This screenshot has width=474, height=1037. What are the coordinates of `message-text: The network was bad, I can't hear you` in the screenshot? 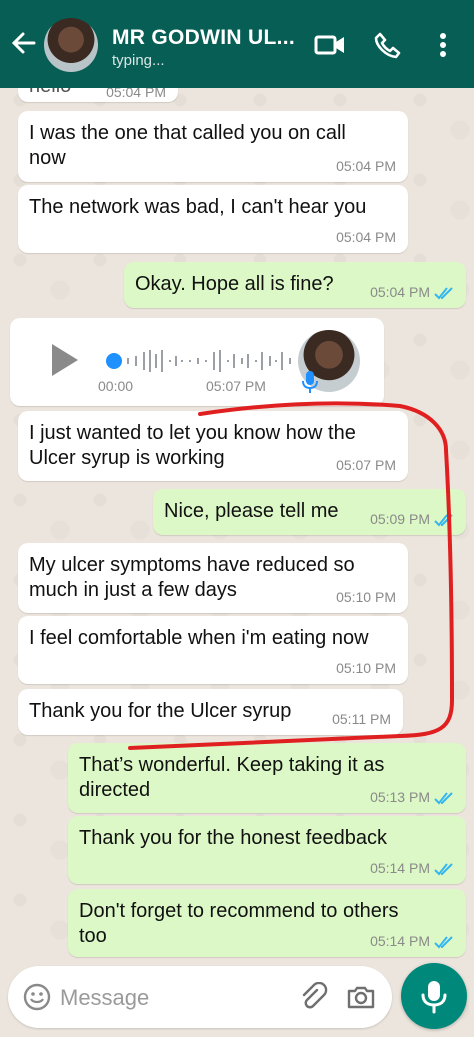 It's located at (198, 207).